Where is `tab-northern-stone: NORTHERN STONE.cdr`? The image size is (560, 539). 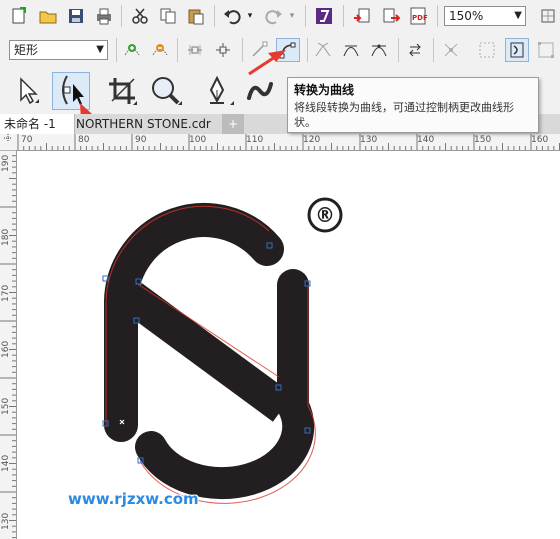
tab-northern-stone: NORTHERN STONE.cdr is located at coordinates (151, 124).